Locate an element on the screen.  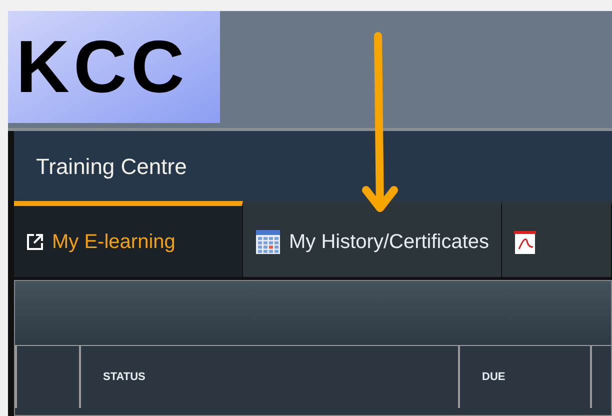
page-title: Training Centre is located at coordinates (111, 166).